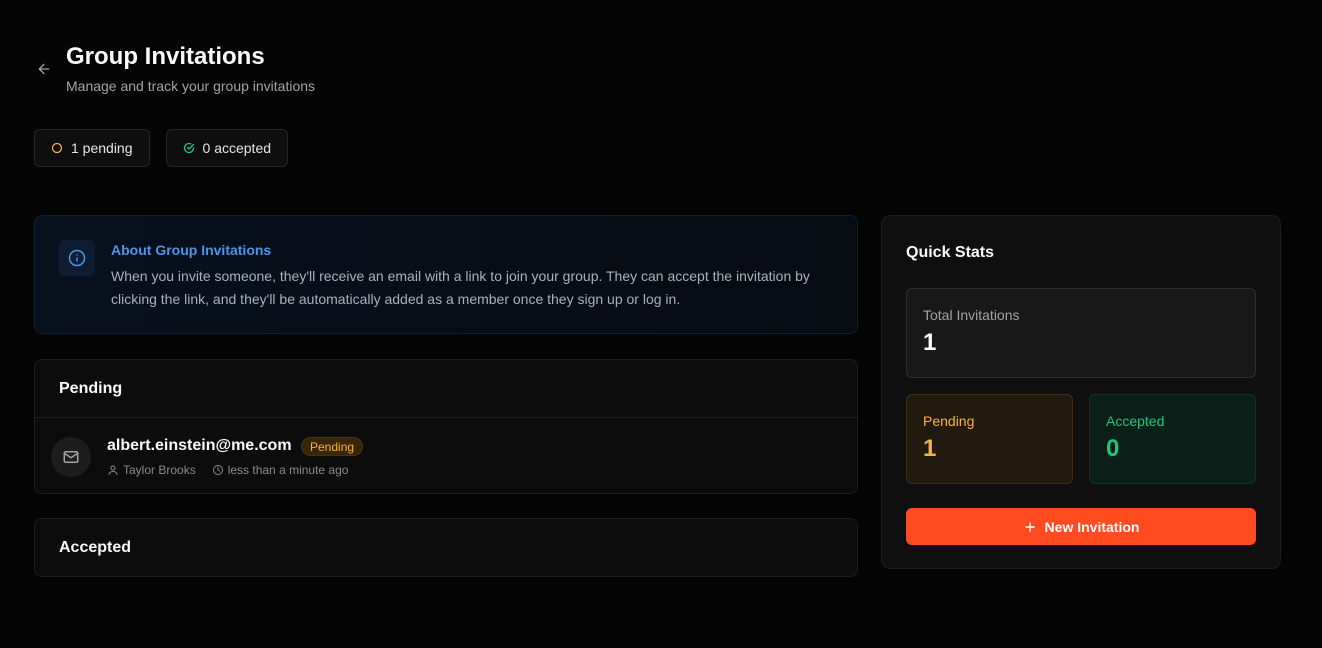  What do you see at coordinates (161, 148) in the screenshot?
I see `status-chips: 1 pending 0 accepted` at bounding box center [161, 148].